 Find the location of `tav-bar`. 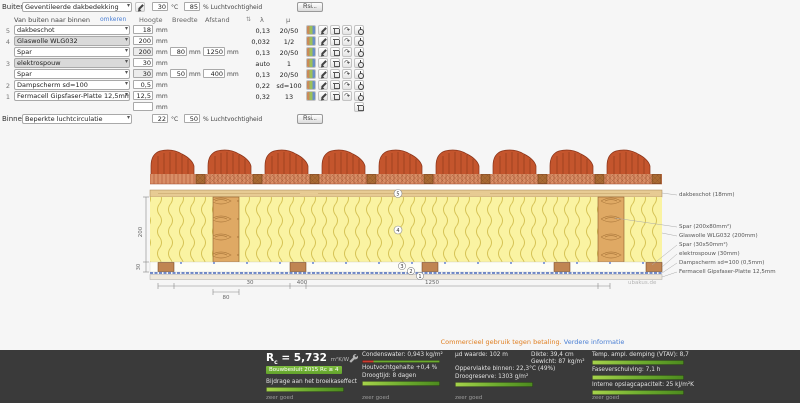

tav-bar is located at coordinates (638, 362).